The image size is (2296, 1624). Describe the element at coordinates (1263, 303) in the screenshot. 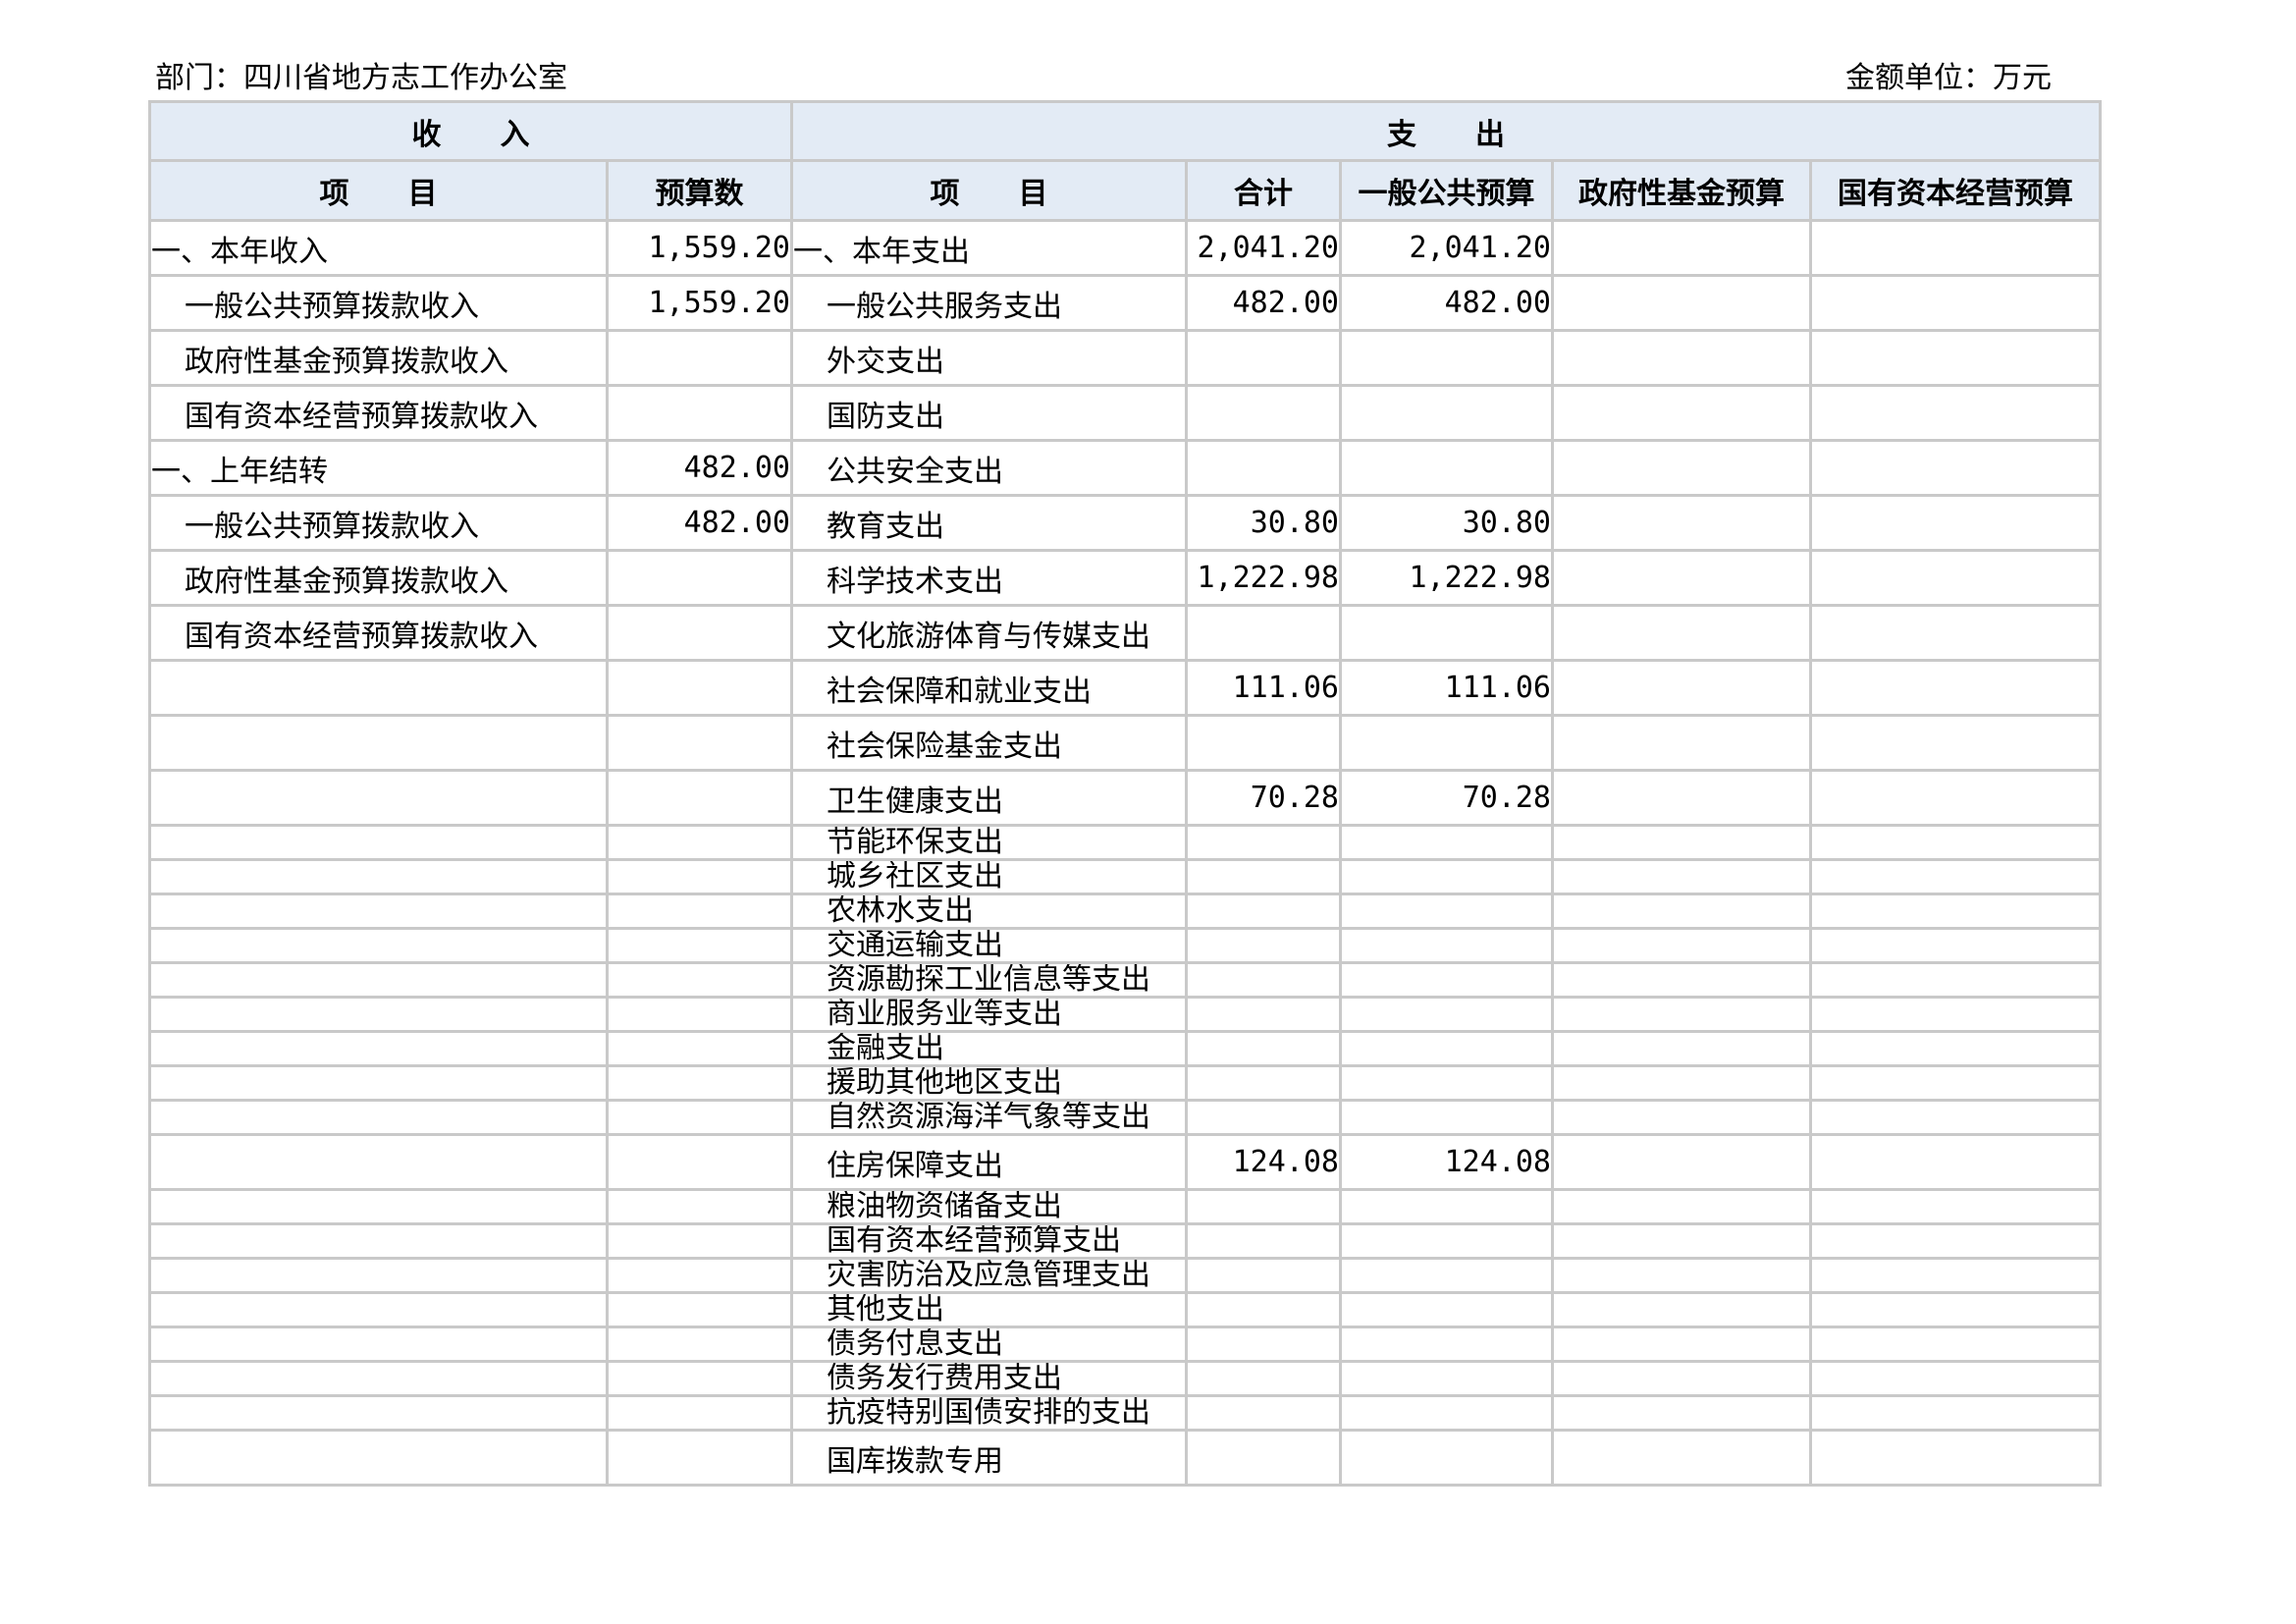

I see `total-cell: 482.00` at that location.